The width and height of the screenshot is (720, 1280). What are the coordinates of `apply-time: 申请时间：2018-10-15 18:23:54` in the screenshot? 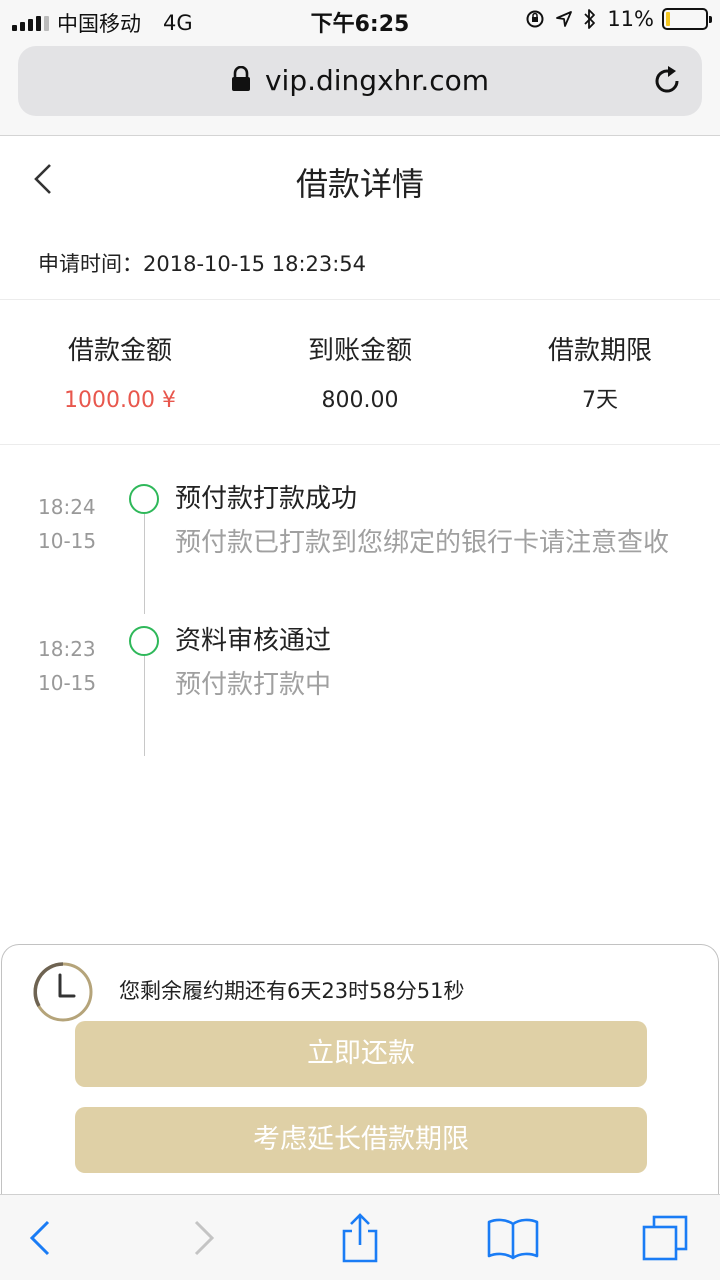 It's located at (202, 263).